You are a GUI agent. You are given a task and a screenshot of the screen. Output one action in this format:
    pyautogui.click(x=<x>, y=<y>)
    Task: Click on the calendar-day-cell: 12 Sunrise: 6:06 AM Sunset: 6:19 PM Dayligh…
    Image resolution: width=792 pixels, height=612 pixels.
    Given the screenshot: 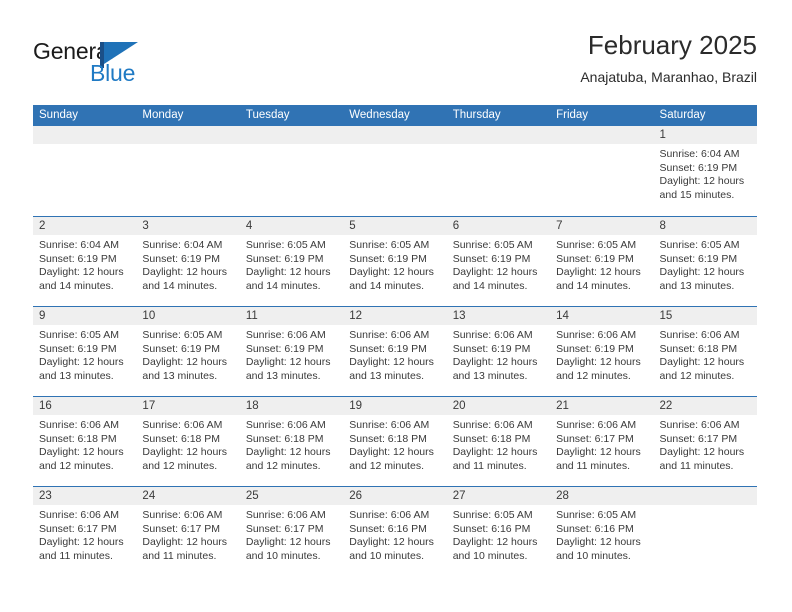 What is the action you would take?
    pyautogui.click(x=395, y=351)
    